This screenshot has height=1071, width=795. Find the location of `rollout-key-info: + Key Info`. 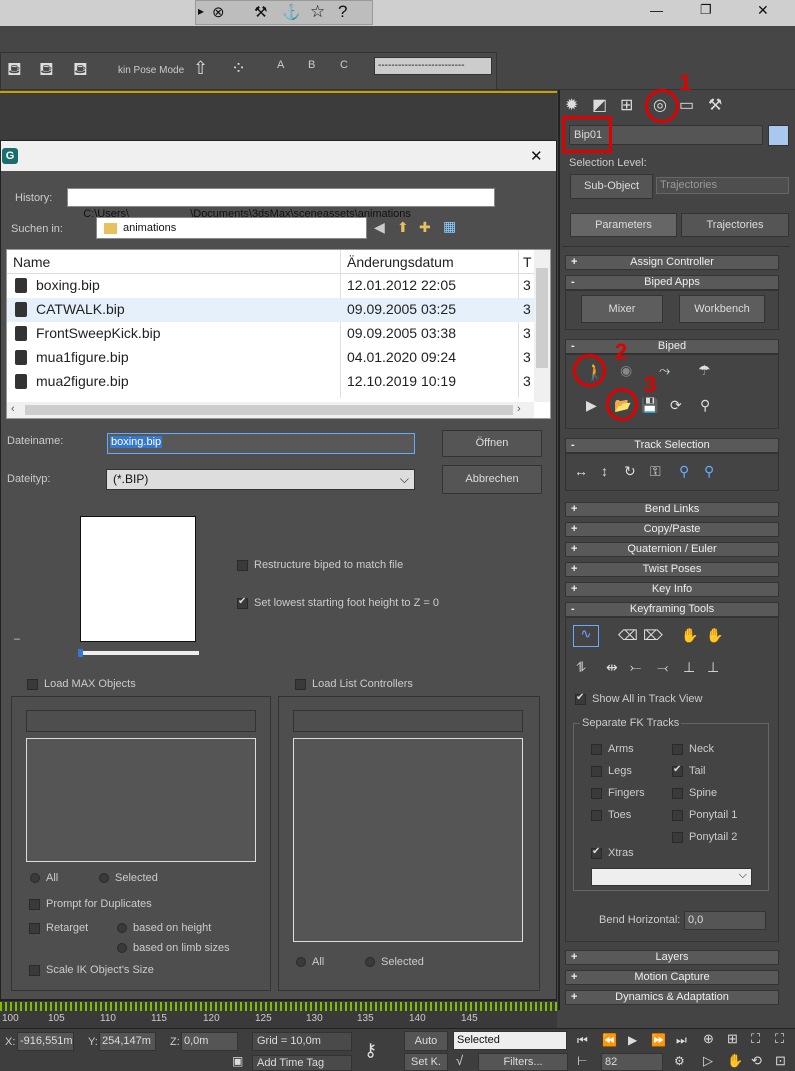

rollout-key-info: + Key Info is located at coordinates (672, 589).